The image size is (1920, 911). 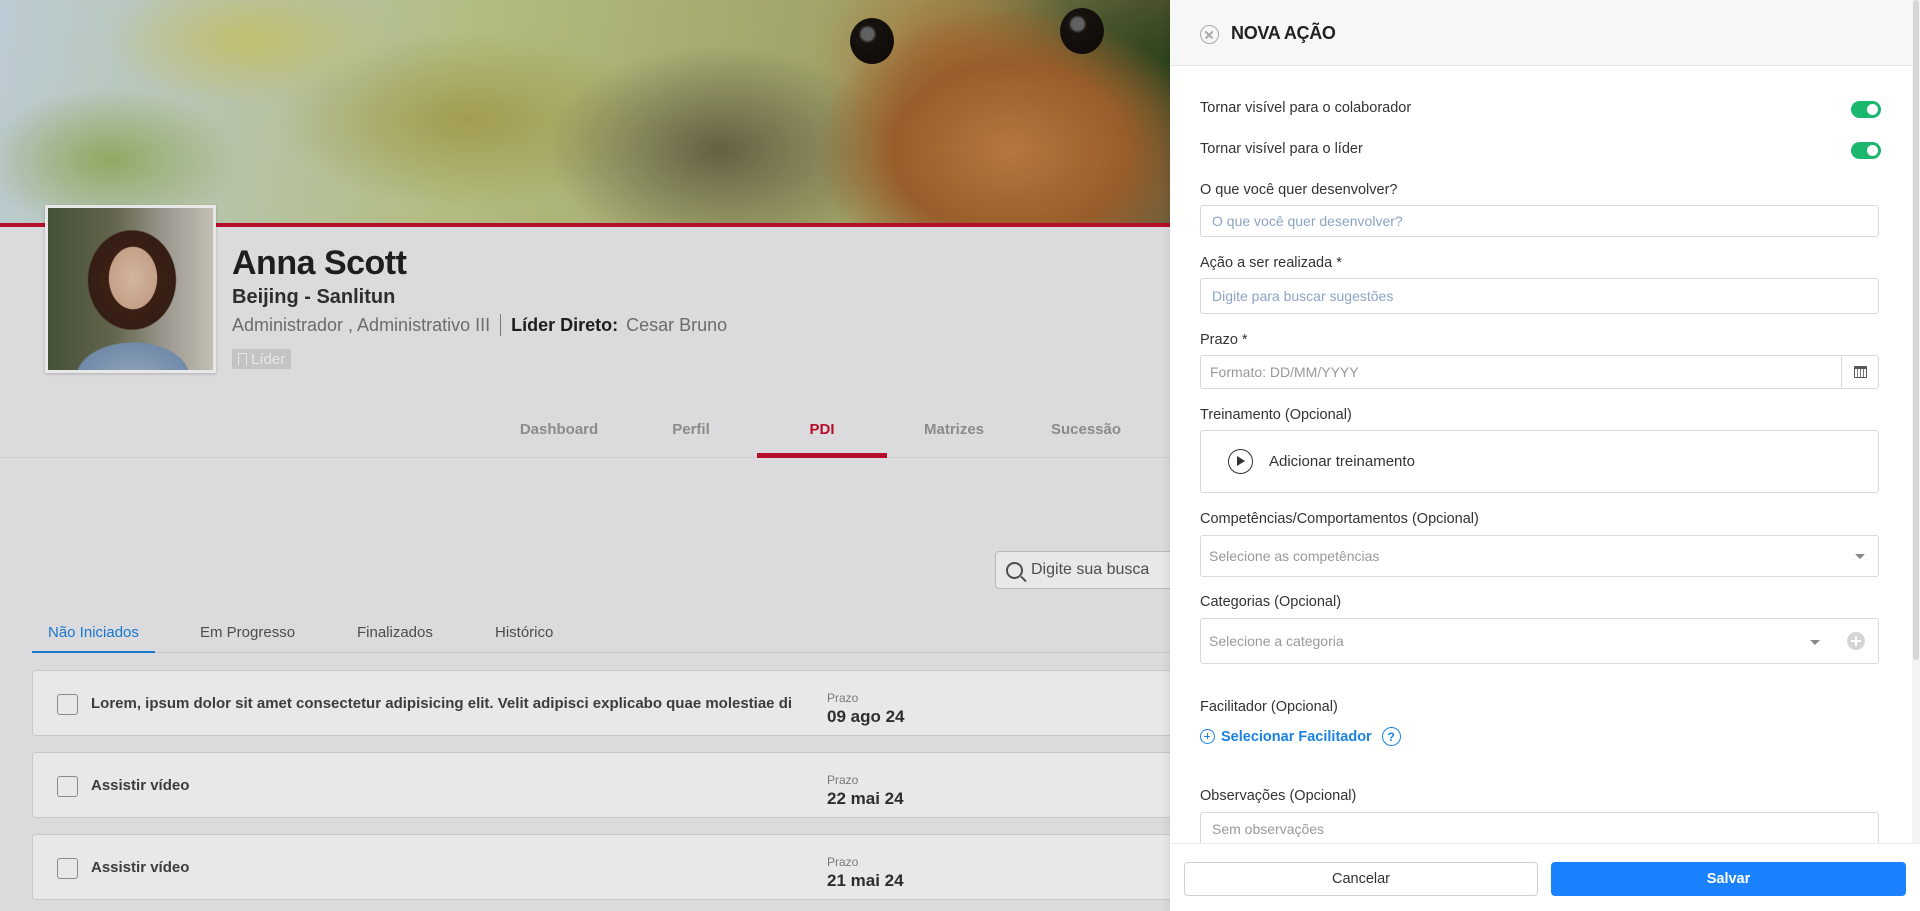 I want to click on drawer-footer: Cancelar Salvar, so click(x=1545, y=877).